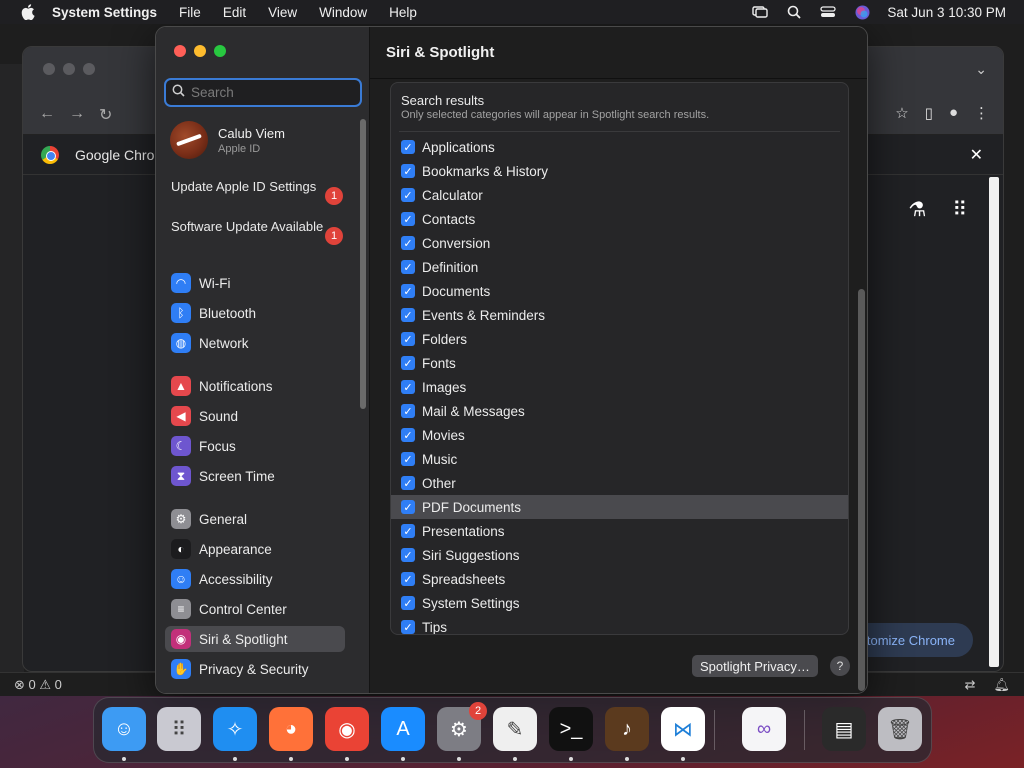 This screenshot has width=1024, height=768. Describe the element at coordinates (235, 729) in the screenshot. I see `safari-icon: ✧` at that location.